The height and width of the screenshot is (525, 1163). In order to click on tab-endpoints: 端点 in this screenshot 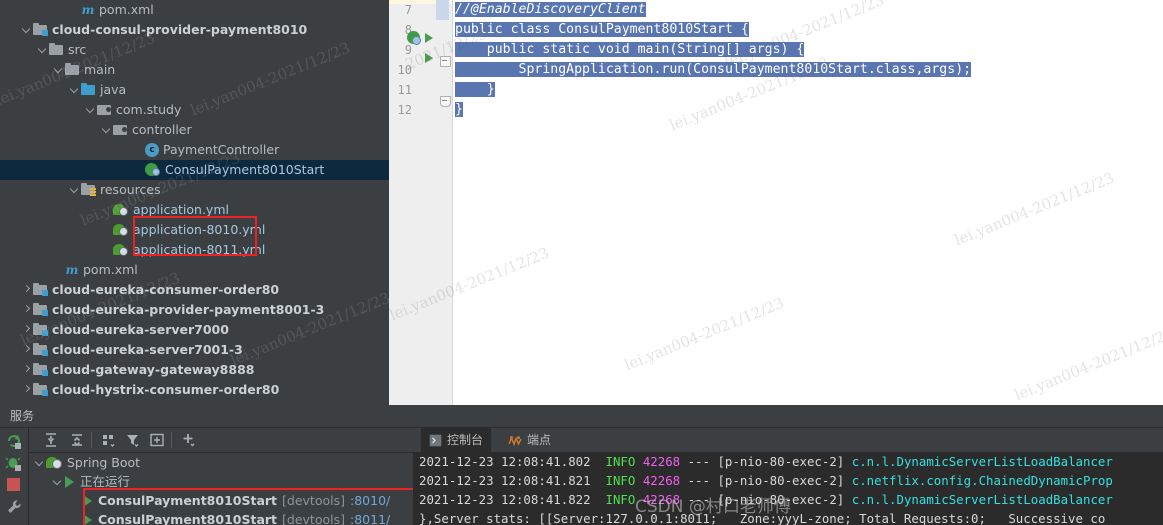, I will do `click(529, 440)`.